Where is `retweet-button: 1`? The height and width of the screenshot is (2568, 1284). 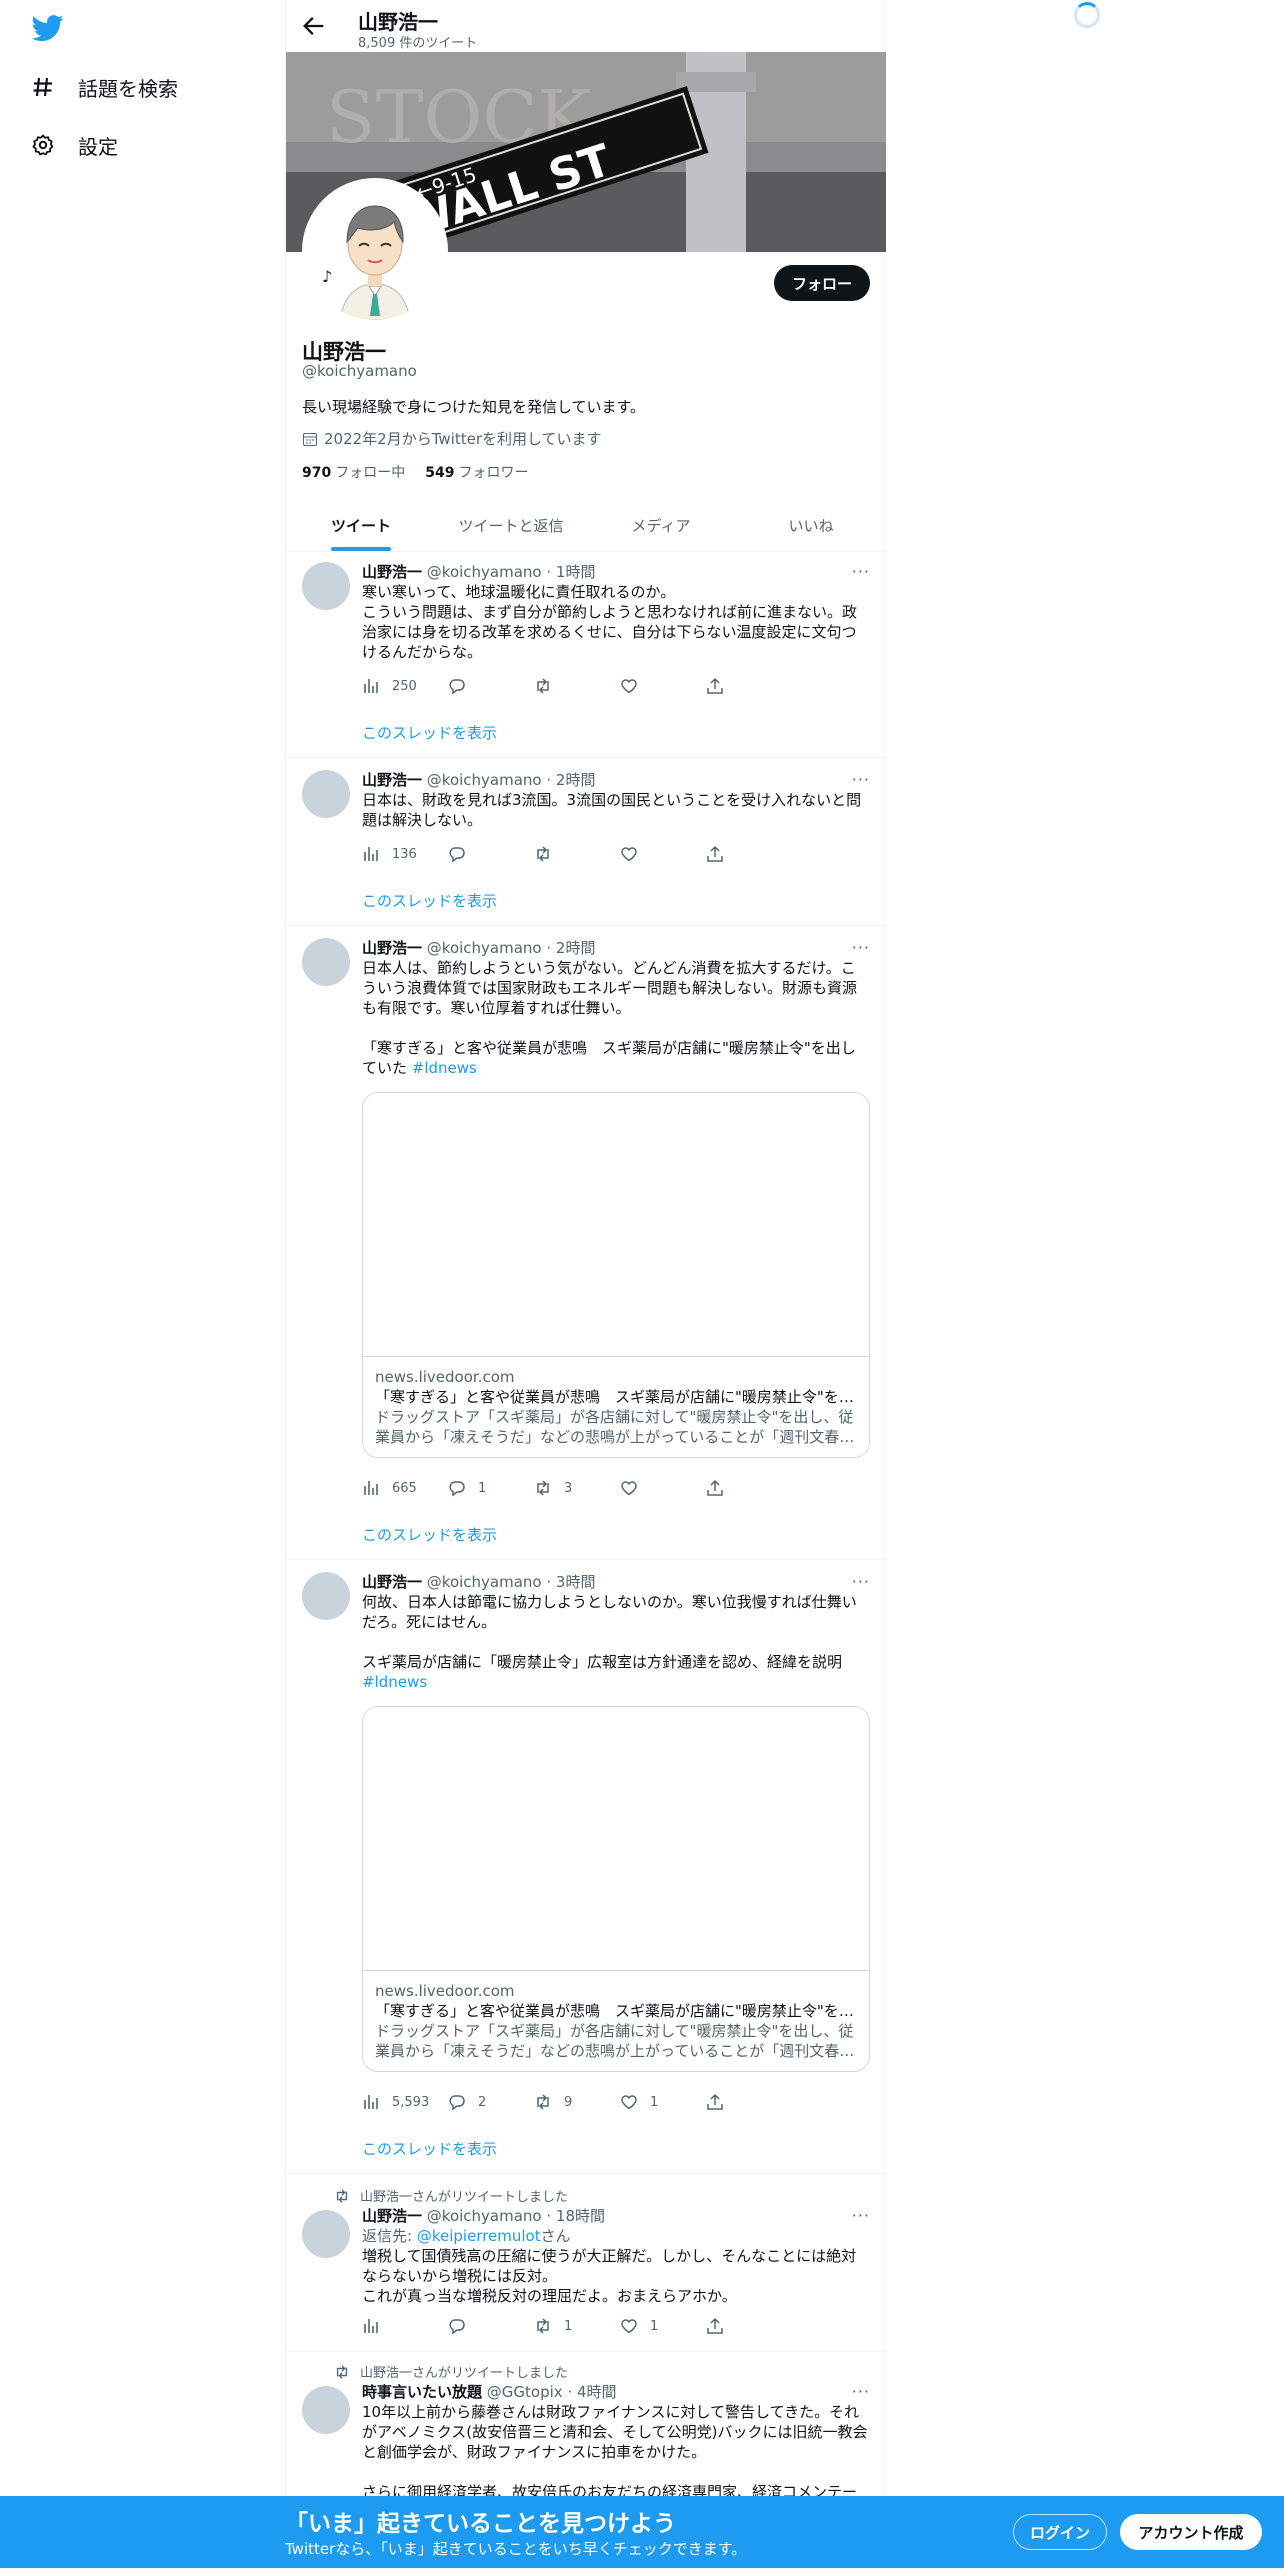
retweet-button: 1 is located at coordinates (577, 2326).